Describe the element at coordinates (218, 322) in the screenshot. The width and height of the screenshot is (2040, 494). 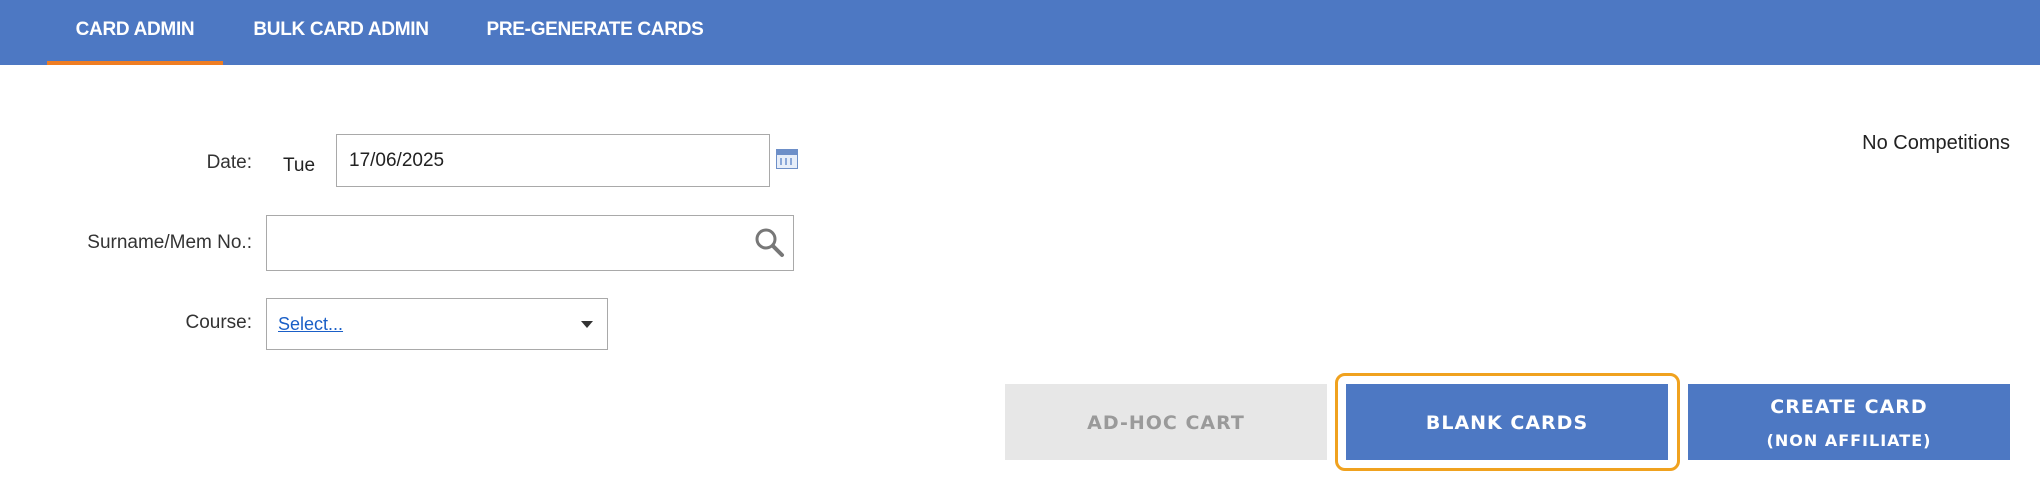
I see `course-label: Course:` at that location.